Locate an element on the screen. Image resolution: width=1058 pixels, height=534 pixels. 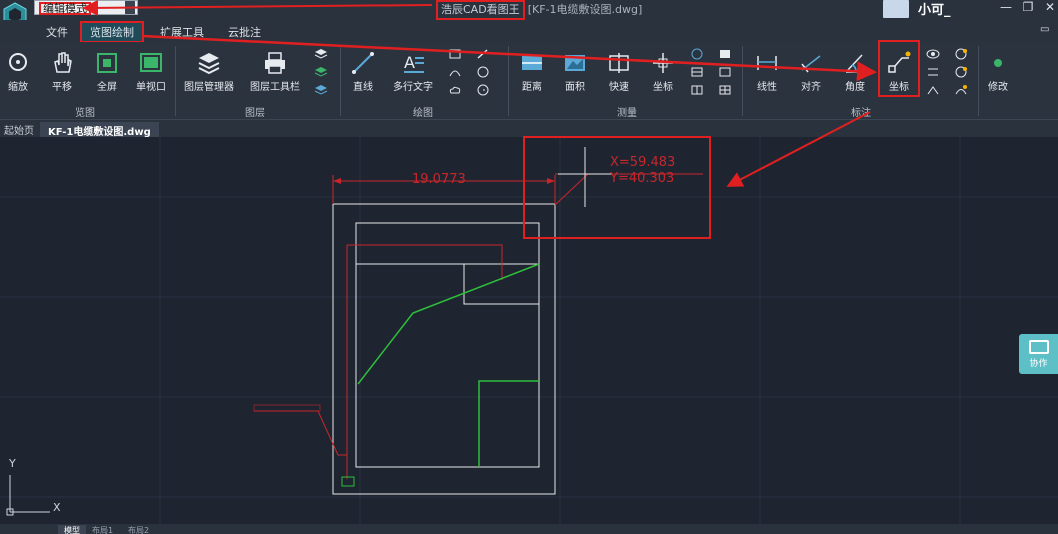
outer-frame is located at coordinates (444, 349).